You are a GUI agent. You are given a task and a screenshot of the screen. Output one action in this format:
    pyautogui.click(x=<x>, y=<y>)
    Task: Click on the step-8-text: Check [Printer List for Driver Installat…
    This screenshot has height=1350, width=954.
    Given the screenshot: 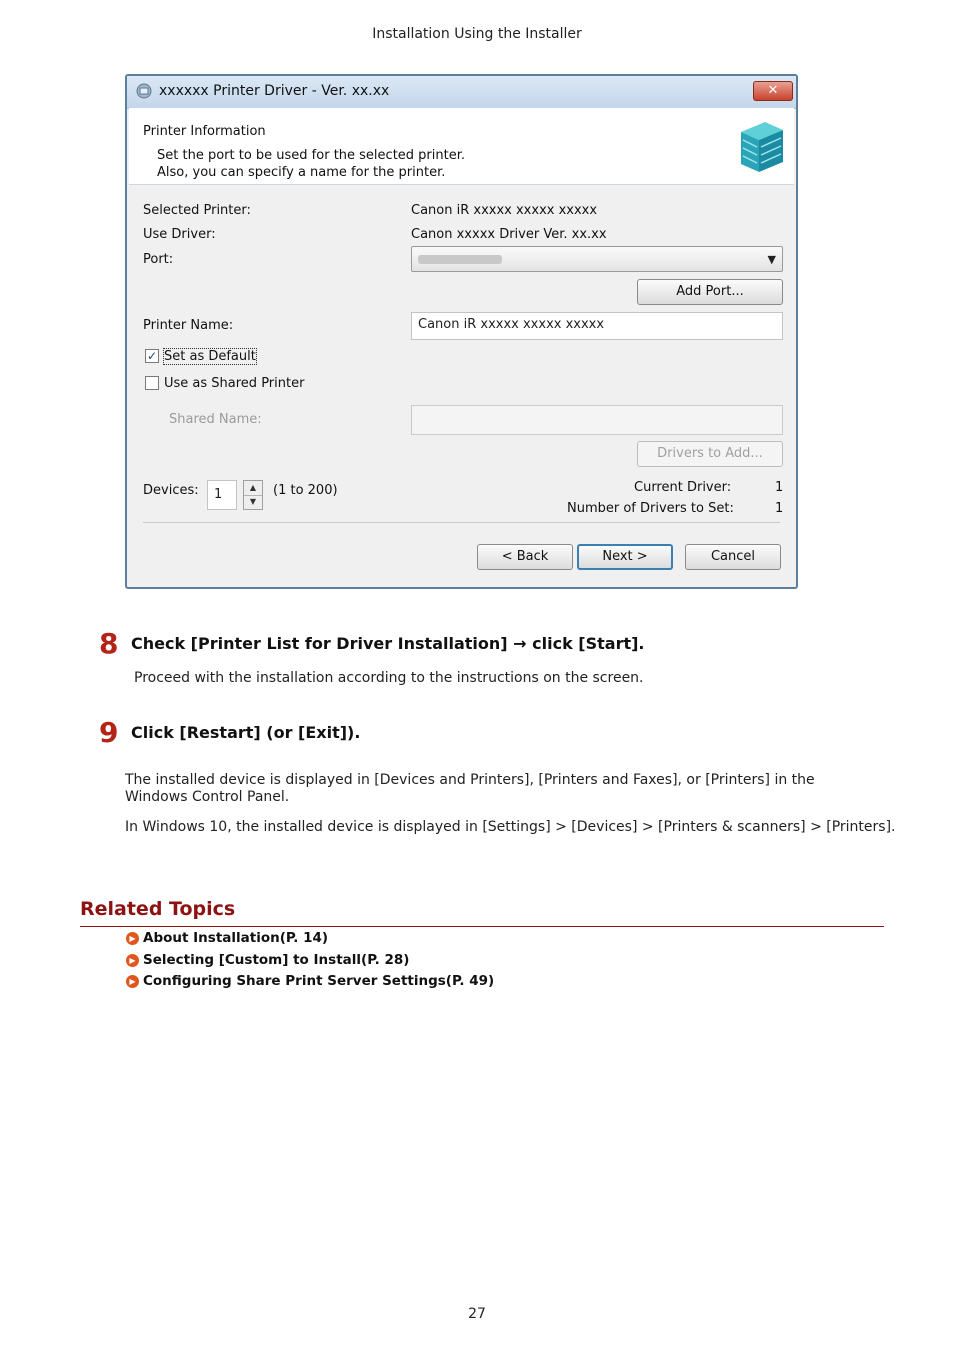 What is the action you would take?
    pyautogui.click(x=388, y=643)
    